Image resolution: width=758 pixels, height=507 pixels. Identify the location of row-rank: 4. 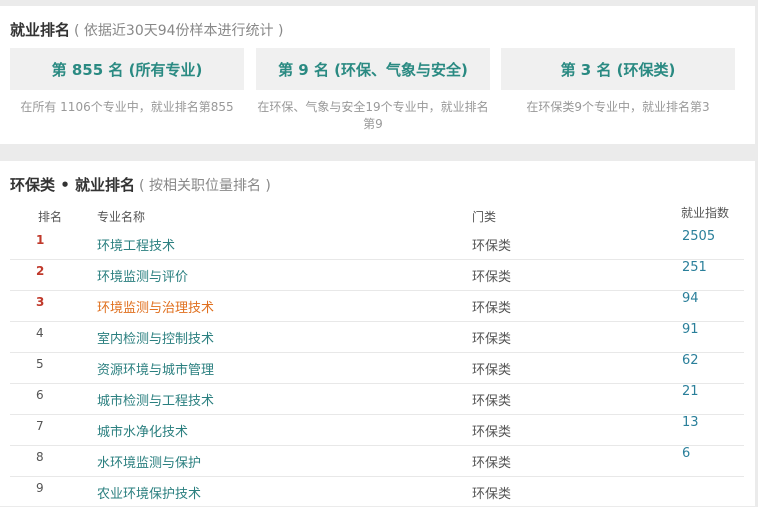
(40, 333).